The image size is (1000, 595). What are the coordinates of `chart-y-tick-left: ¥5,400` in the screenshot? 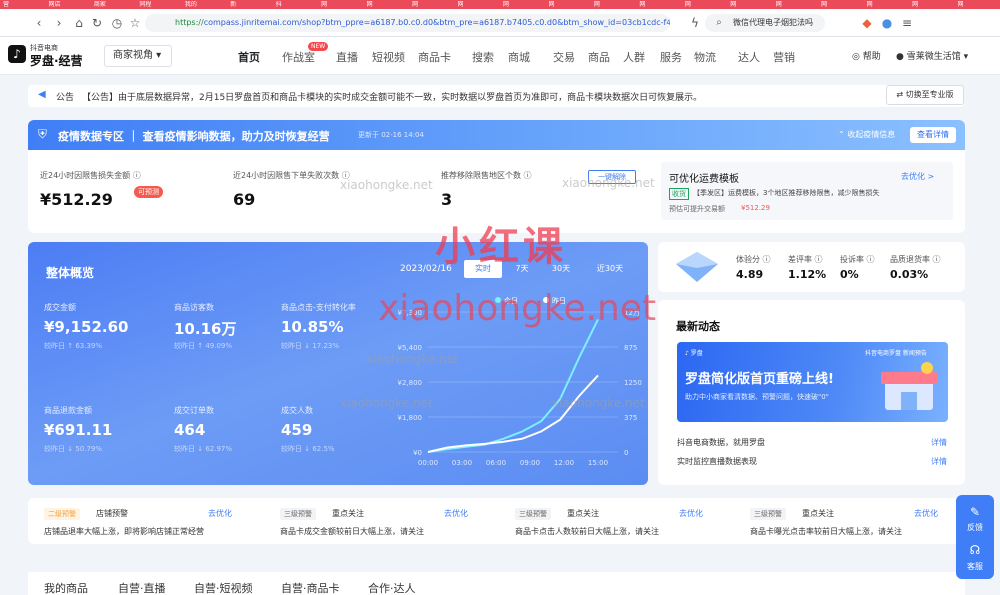 It's located at (410, 348).